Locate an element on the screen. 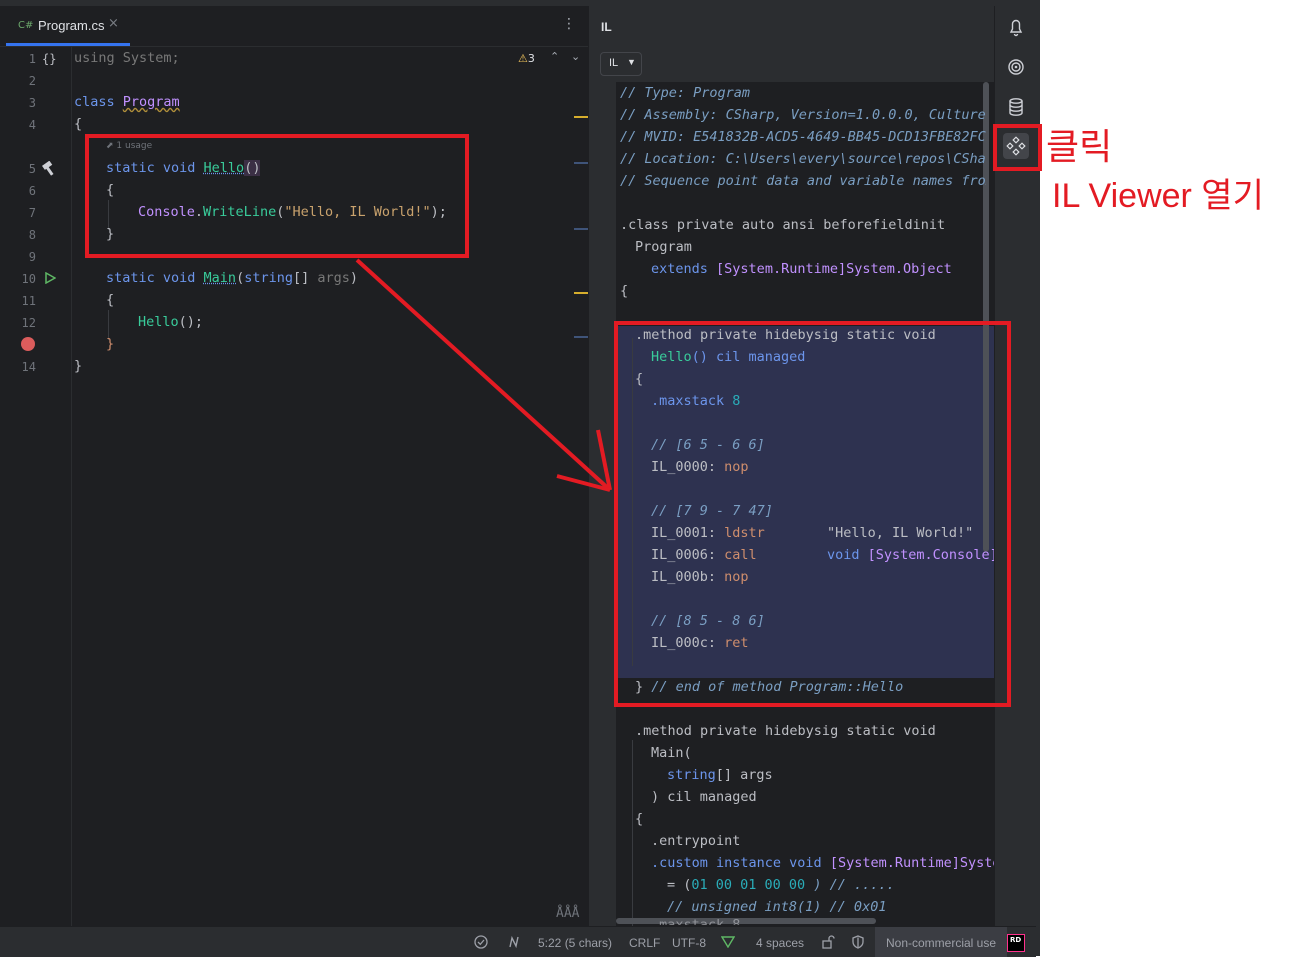 The image size is (1290, 957). annotation-open-il: IL Viewer 열기 is located at coordinates (1158, 196).